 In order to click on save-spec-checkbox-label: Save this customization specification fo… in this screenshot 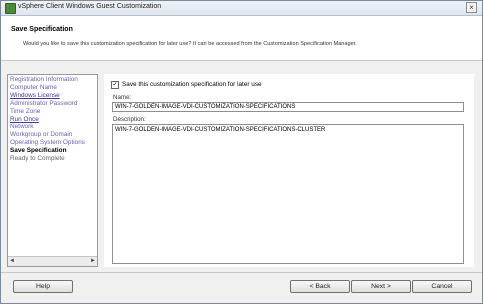, I will do `click(192, 84)`.